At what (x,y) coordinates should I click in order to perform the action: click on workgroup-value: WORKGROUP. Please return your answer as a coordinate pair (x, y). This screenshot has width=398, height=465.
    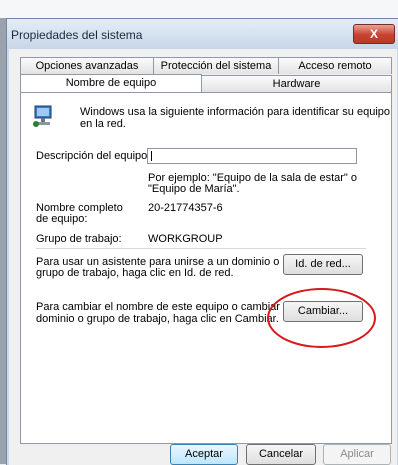
    Looking at the image, I should click on (185, 239).